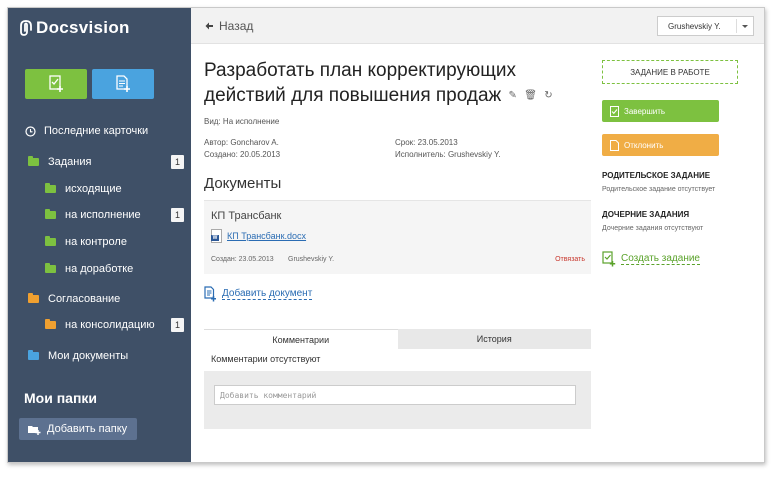 The width and height of the screenshot is (775, 477). I want to click on add-folder-button: Добавить папку, so click(78, 429).